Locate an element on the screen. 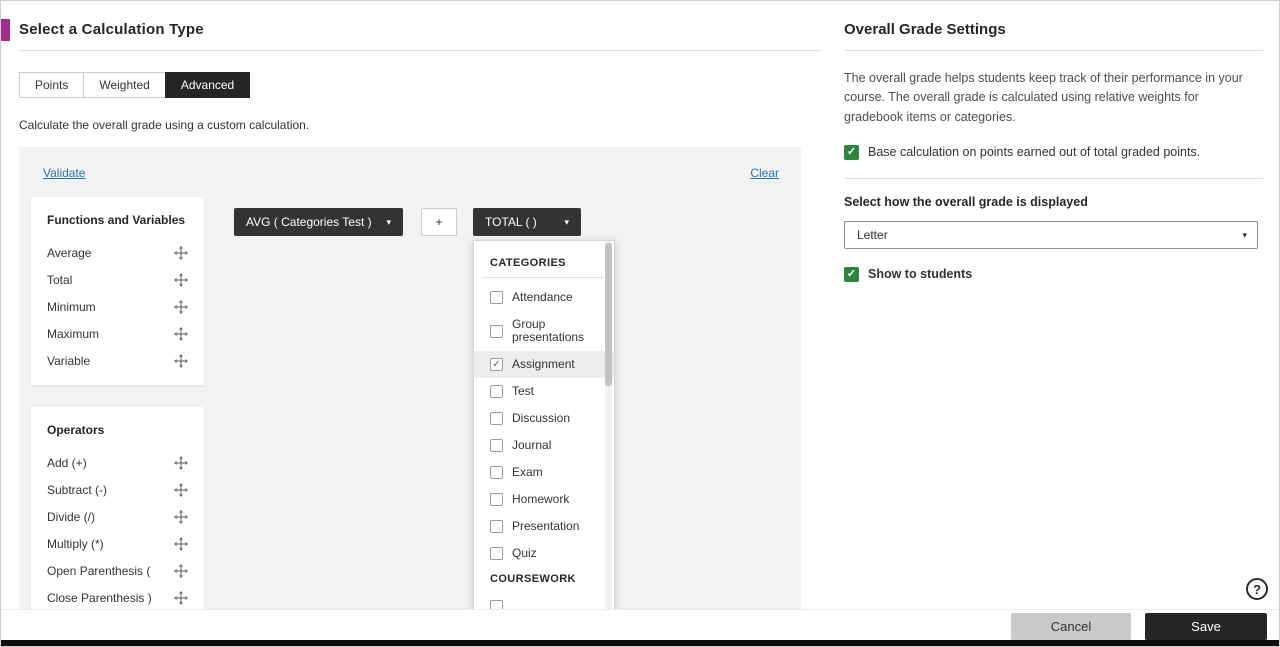 This screenshot has width=1280, height=647. dropdown-item-label: Discussion is located at coordinates (541, 417).